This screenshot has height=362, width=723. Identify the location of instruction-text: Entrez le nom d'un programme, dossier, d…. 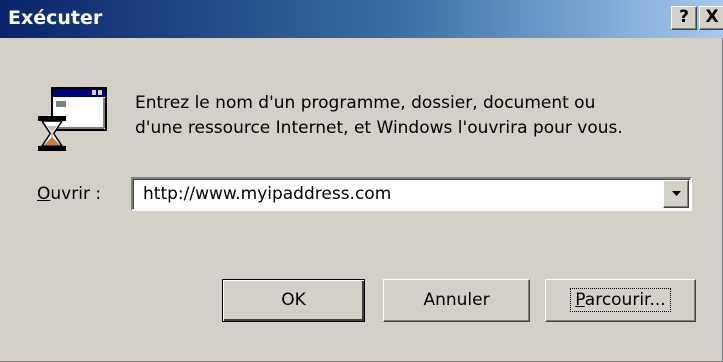
(379, 116).